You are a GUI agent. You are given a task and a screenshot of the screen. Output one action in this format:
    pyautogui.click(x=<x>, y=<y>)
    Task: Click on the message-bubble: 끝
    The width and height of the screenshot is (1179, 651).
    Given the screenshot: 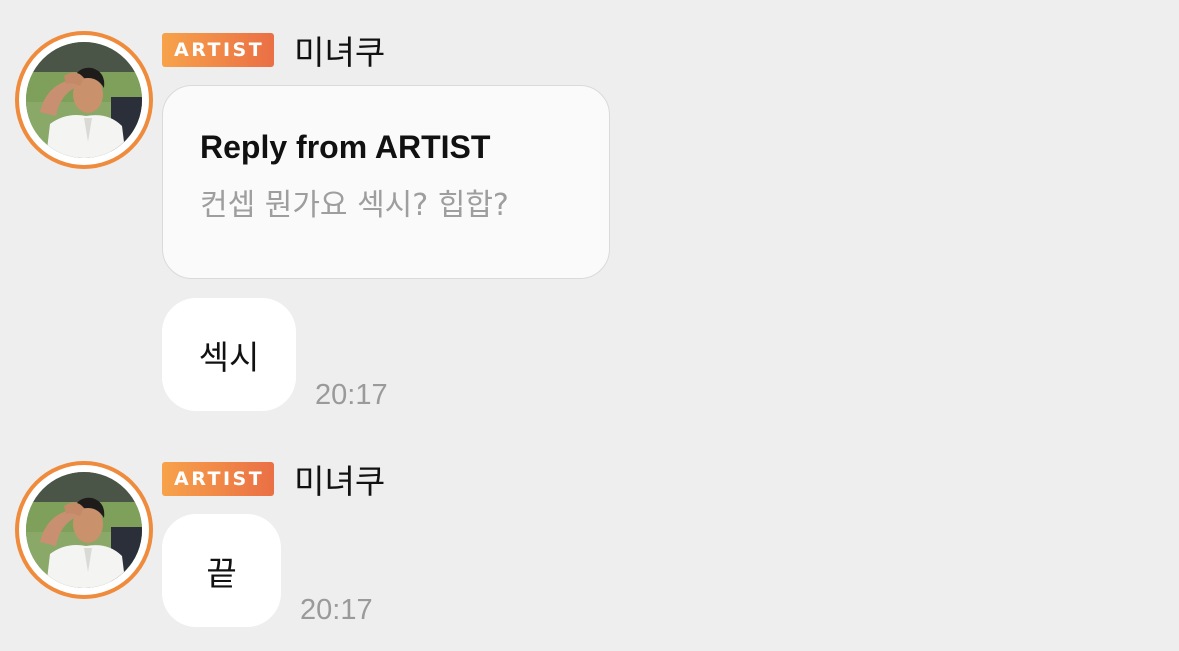 What is the action you would take?
    pyautogui.click(x=221, y=570)
    